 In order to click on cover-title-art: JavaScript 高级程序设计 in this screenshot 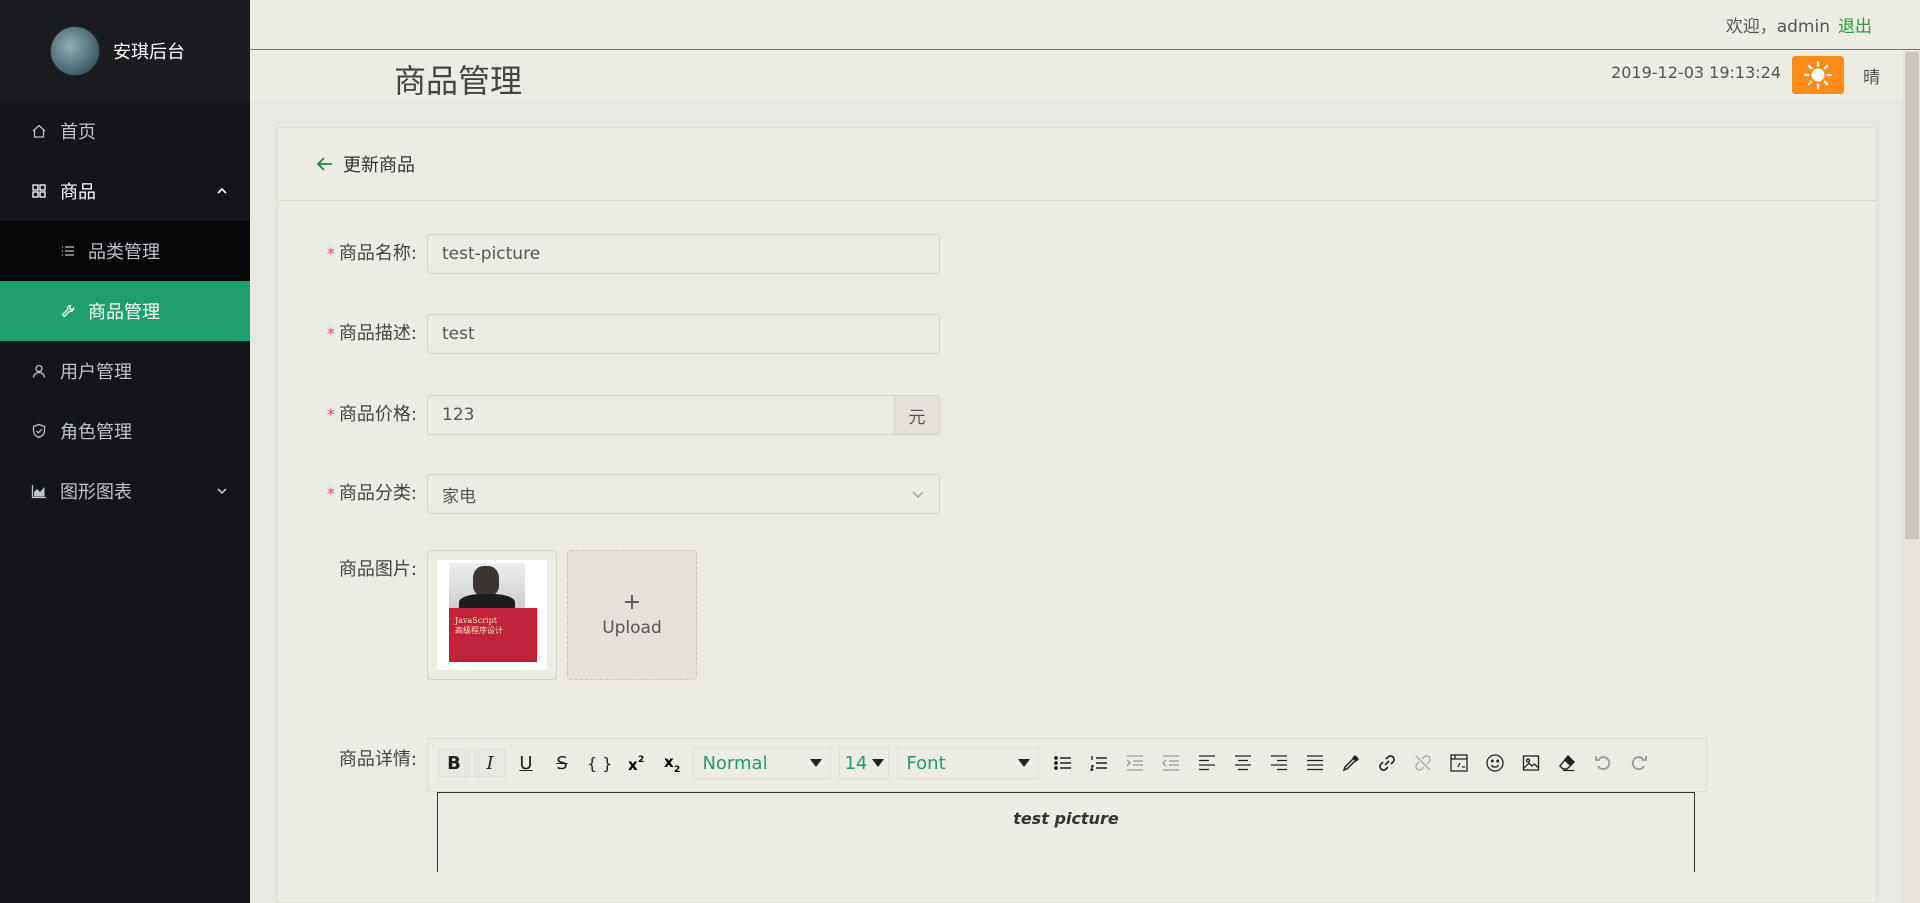, I will do `click(479, 625)`.